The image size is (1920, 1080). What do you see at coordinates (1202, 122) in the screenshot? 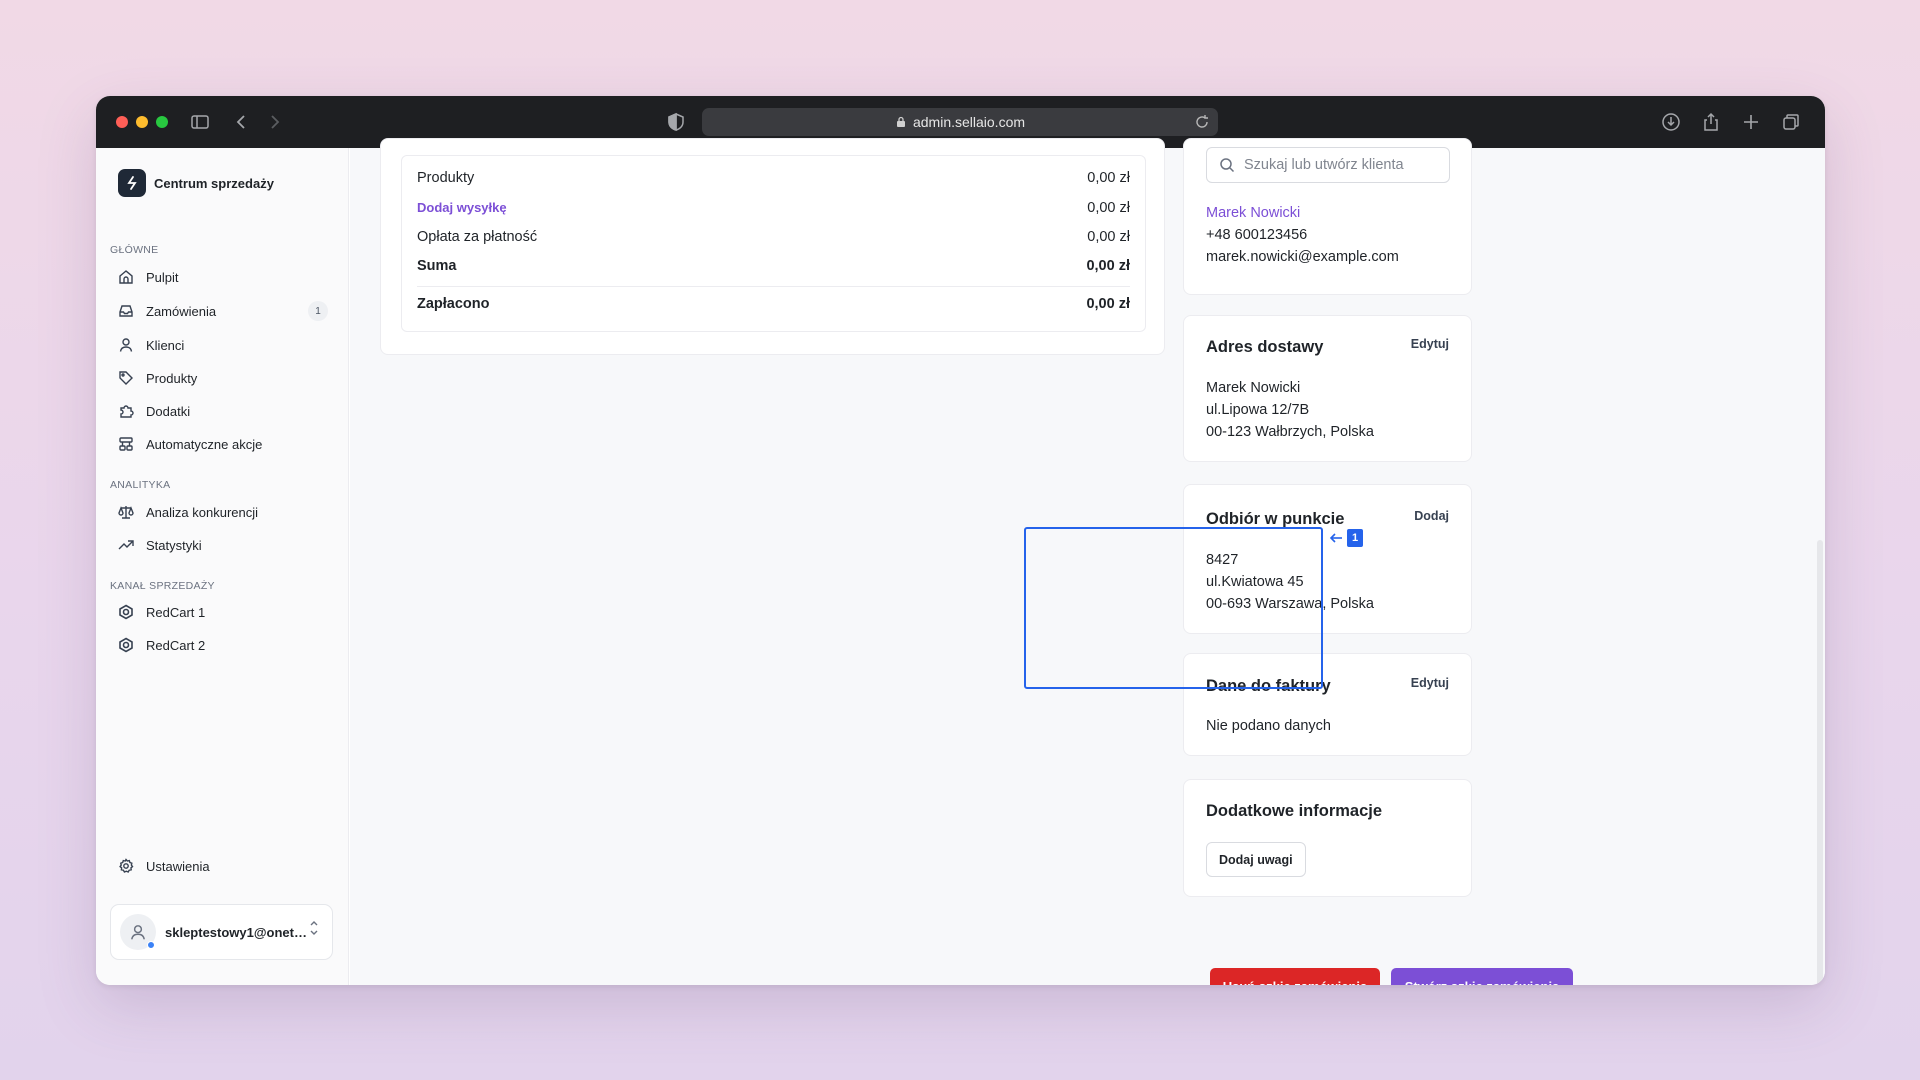
I see `reload-icon` at bounding box center [1202, 122].